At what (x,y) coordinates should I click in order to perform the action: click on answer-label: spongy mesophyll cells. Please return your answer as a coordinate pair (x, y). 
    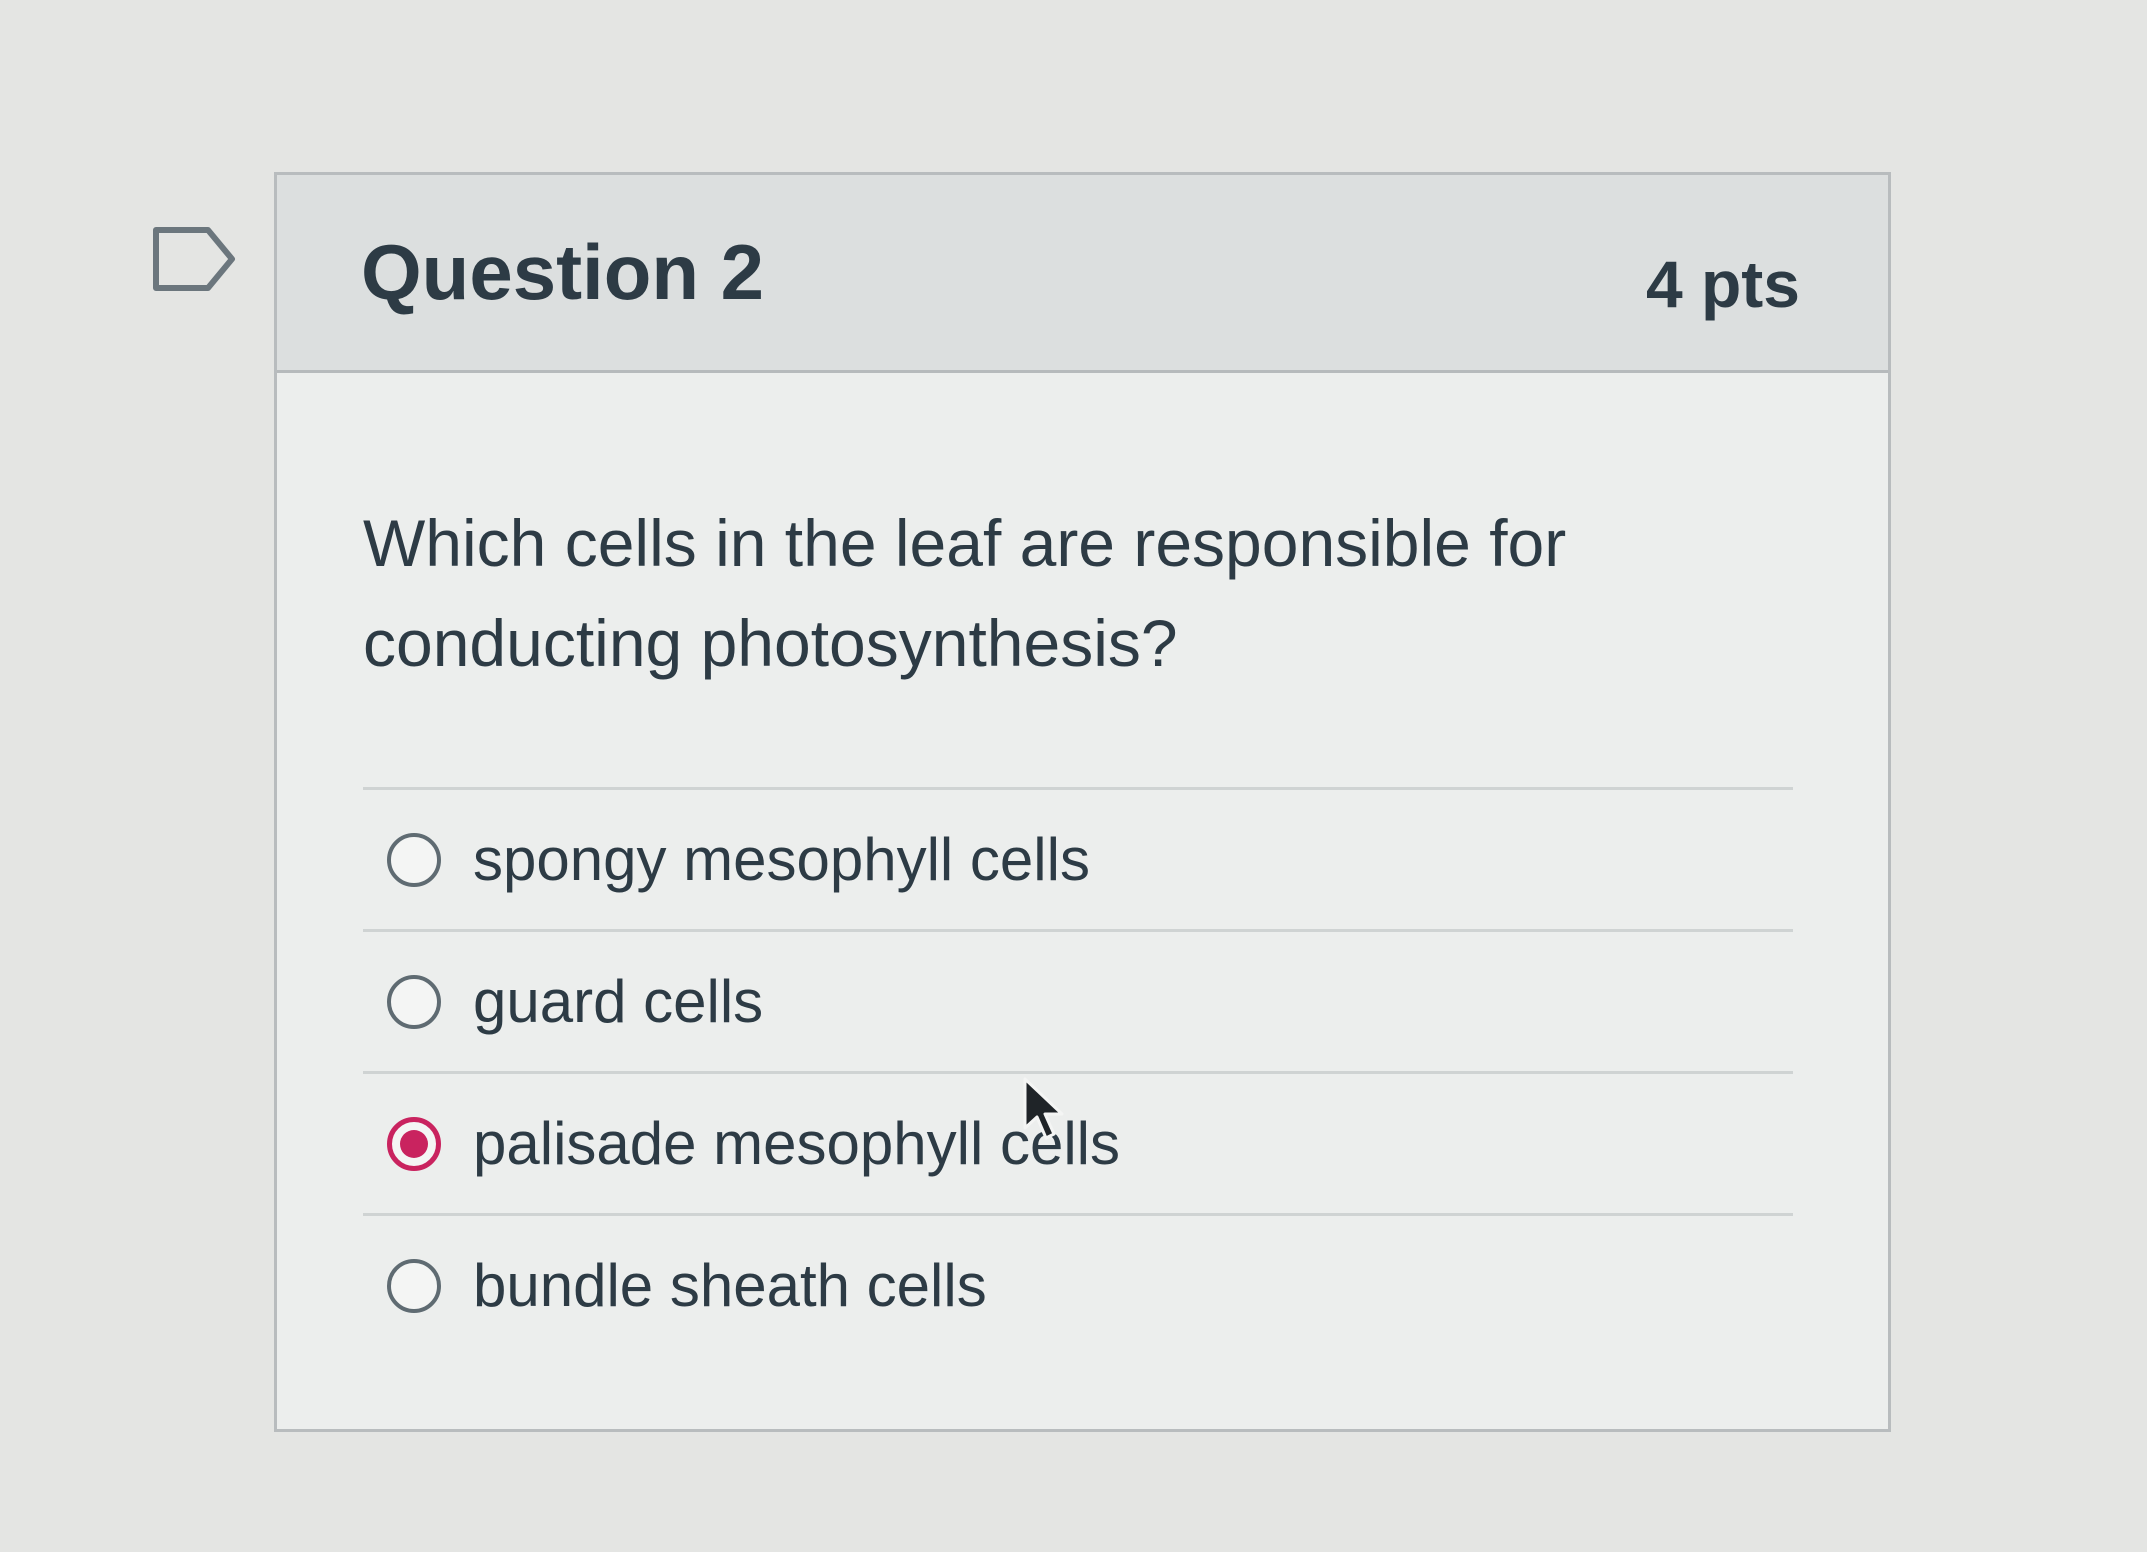
    Looking at the image, I should click on (781, 859).